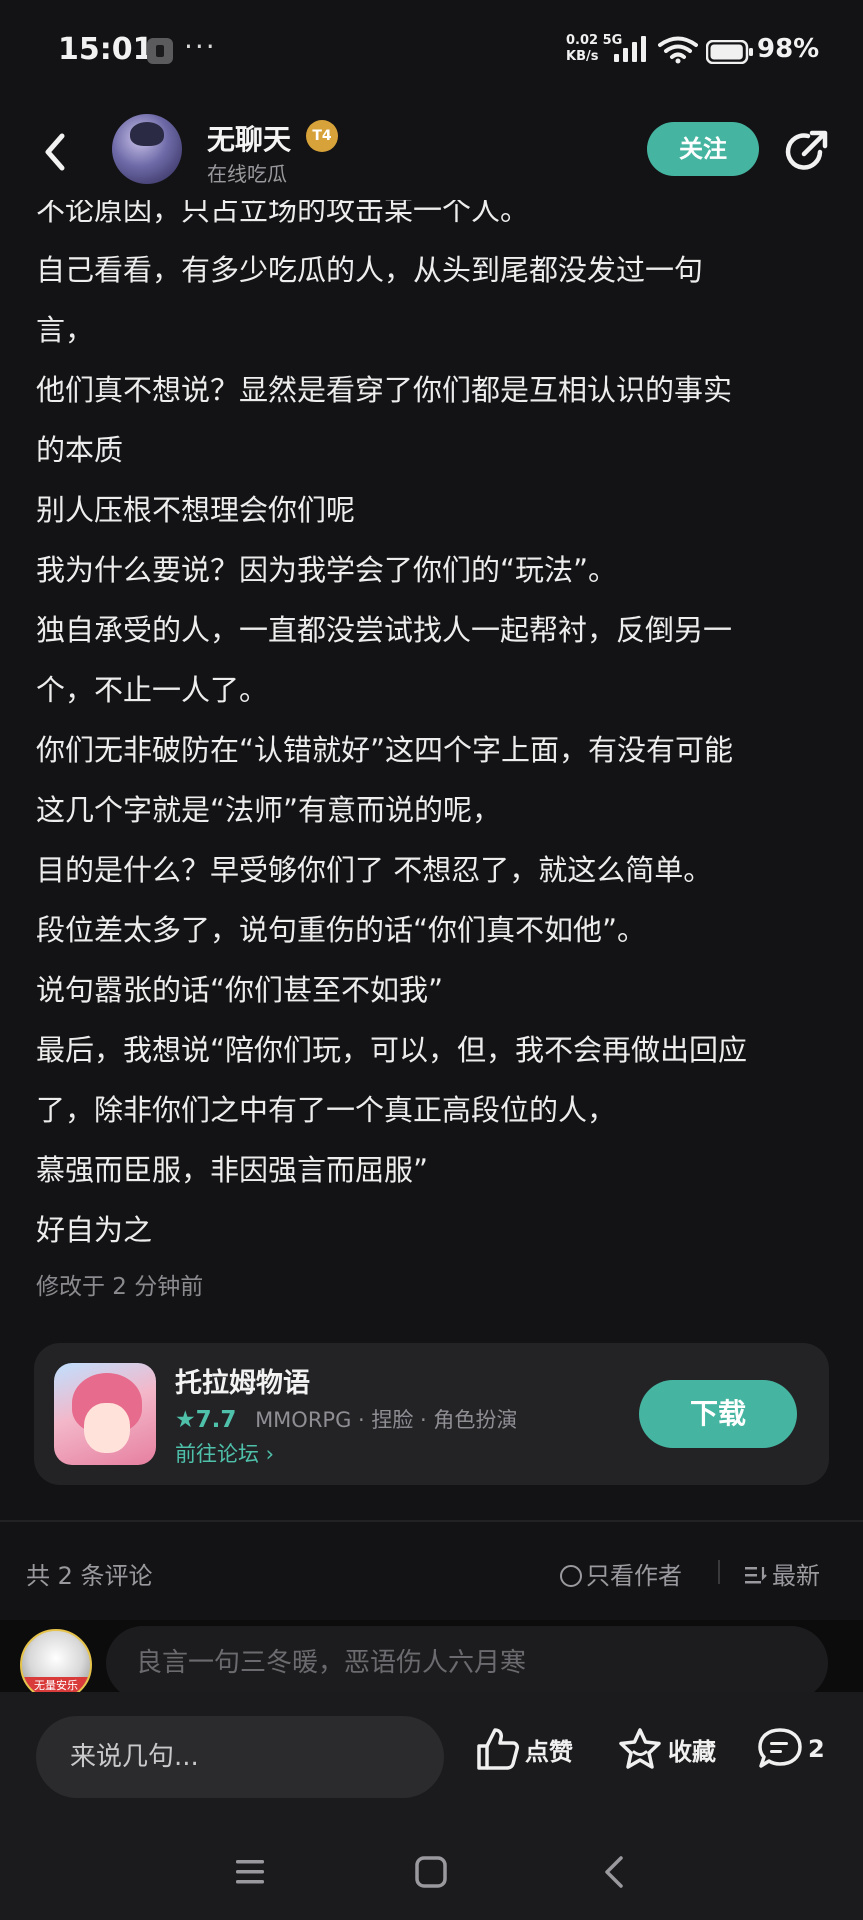  I want to click on post-body-line: 他们真不想说？显然是看穿了你们都是互相认识的事实, so click(384, 390).